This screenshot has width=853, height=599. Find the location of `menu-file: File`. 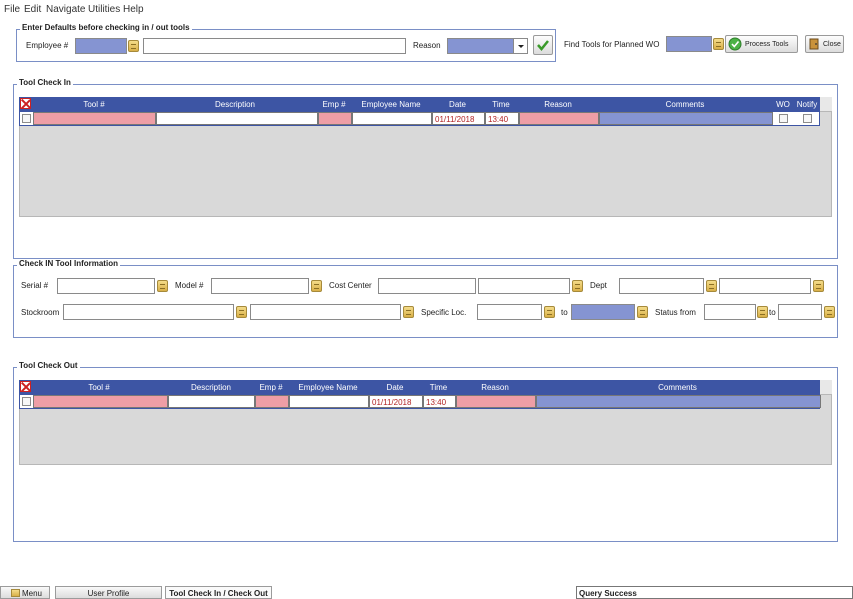

menu-file: File is located at coordinates (12, 9).